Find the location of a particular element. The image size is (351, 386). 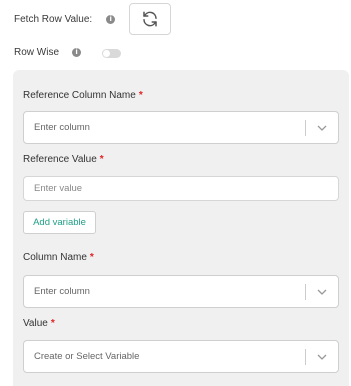

fetch-row-value-row: Fetch Row Value: i is located at coordinates (65, 19).